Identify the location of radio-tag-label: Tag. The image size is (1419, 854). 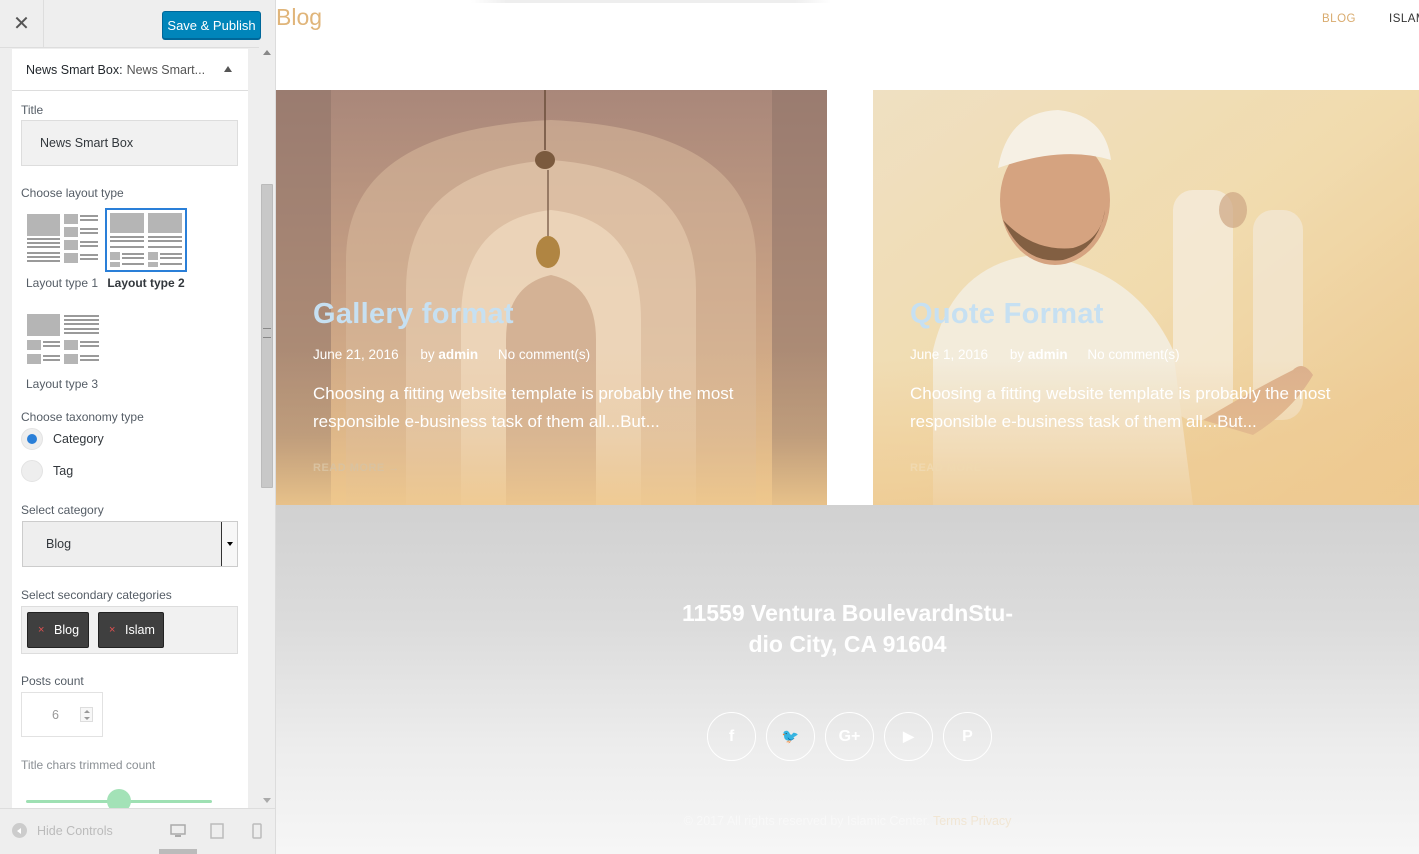
(63, 471).